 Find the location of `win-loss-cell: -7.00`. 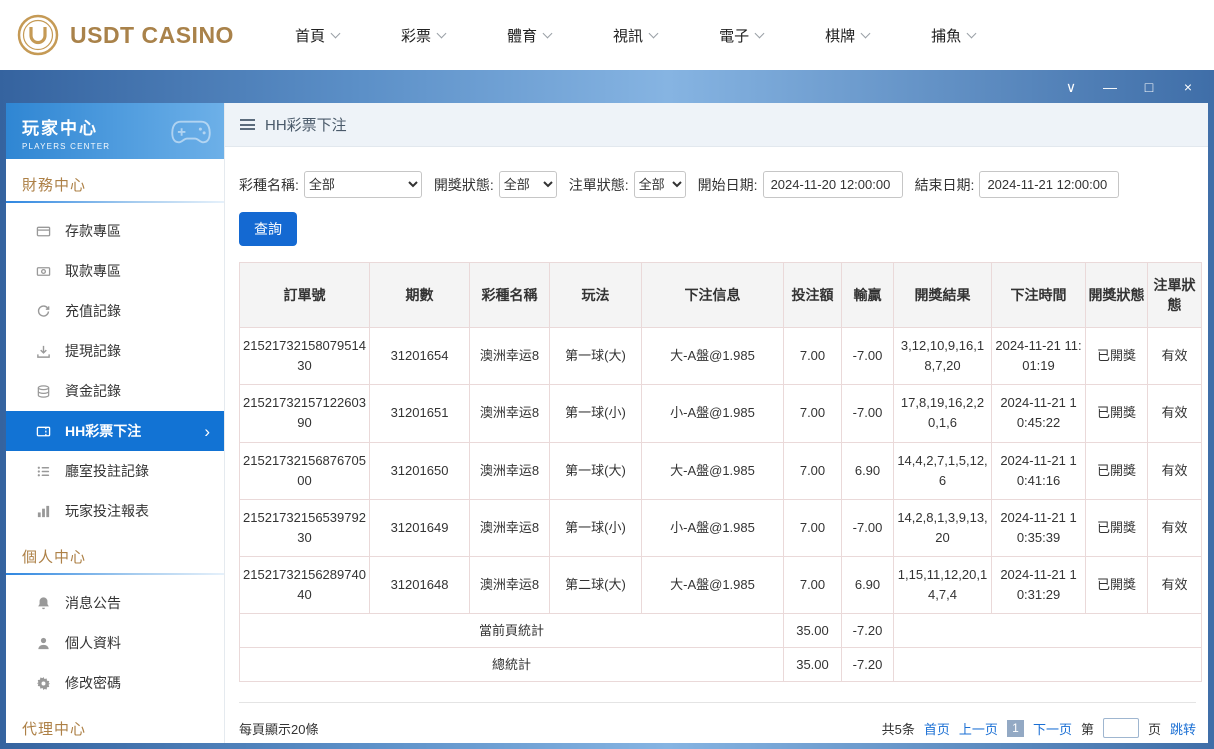

win-loss-cell: -7.00 is located at coordinates (867, 413).